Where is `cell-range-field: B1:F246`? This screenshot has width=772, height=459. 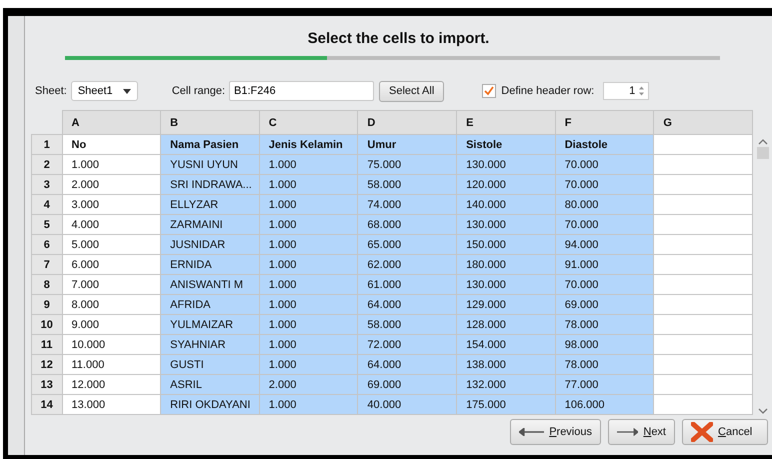
cell-range-field: B1:F246 is located at coordinates (301, 91).